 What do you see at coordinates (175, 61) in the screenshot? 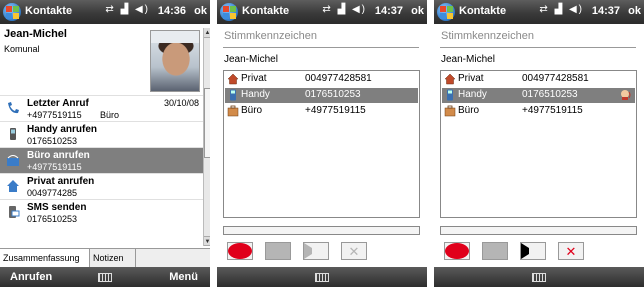
I see `contact-photo` at bounding box center [175, 61].